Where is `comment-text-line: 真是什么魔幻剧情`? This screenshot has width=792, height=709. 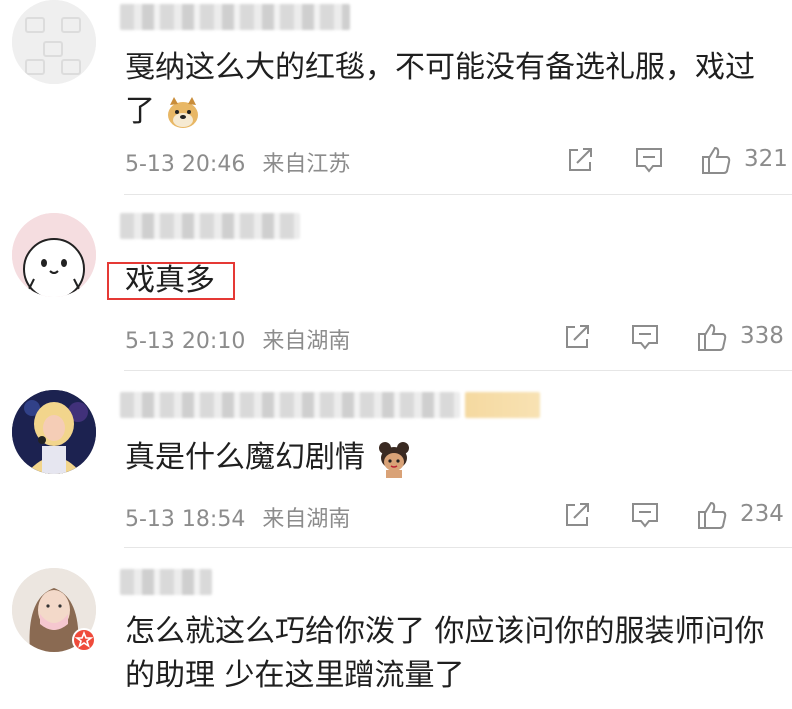 comment-text-line: 真是什么魔幻剧情 is located at coordinates (245, 457).